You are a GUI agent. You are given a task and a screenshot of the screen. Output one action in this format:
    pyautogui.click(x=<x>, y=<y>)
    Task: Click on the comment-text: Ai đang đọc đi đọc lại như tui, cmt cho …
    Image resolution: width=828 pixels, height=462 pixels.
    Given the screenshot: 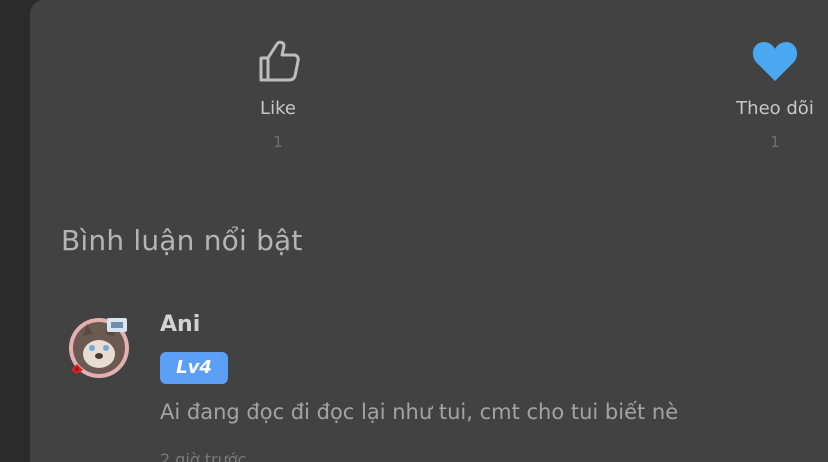 What is the action you would take?
    pyautogui.click(x=419, y=412)
    